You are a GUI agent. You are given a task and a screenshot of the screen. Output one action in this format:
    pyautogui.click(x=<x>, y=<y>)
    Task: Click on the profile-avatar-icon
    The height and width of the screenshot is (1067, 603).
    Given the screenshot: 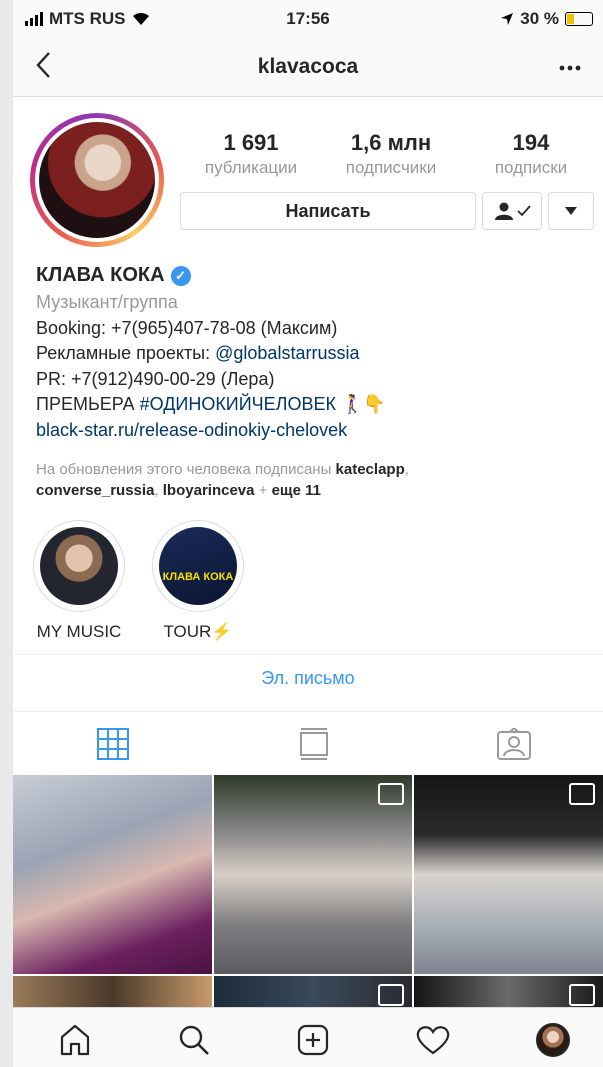 What is the action you would take?
    pyautogui.click(x=553, y=1040)
    